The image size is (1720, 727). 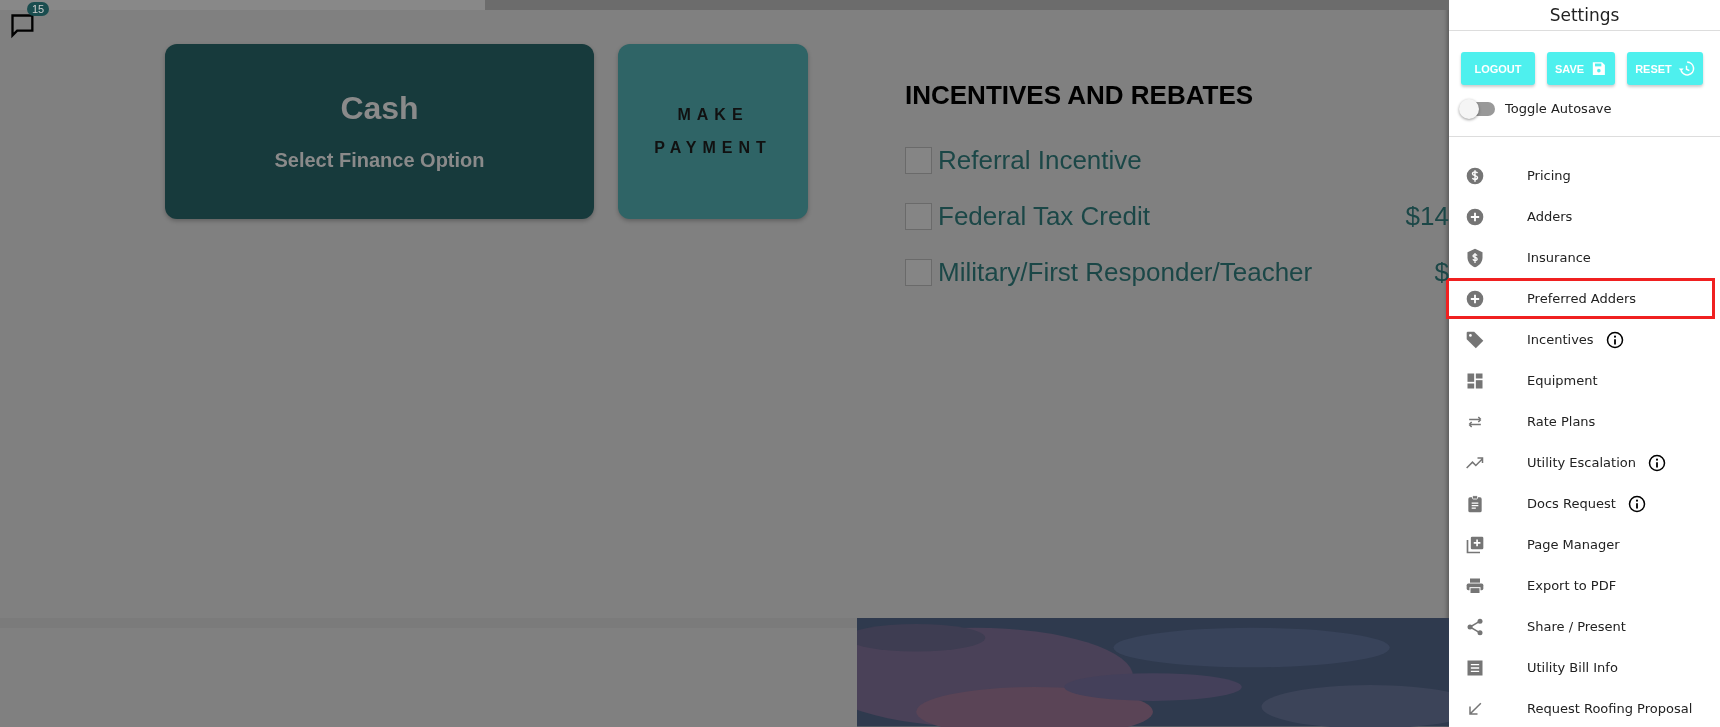 What do you see at coordinates (1475, 257) in the screenshot?
I see `shield-dollar-icon` at bounding box center [1475, 257].